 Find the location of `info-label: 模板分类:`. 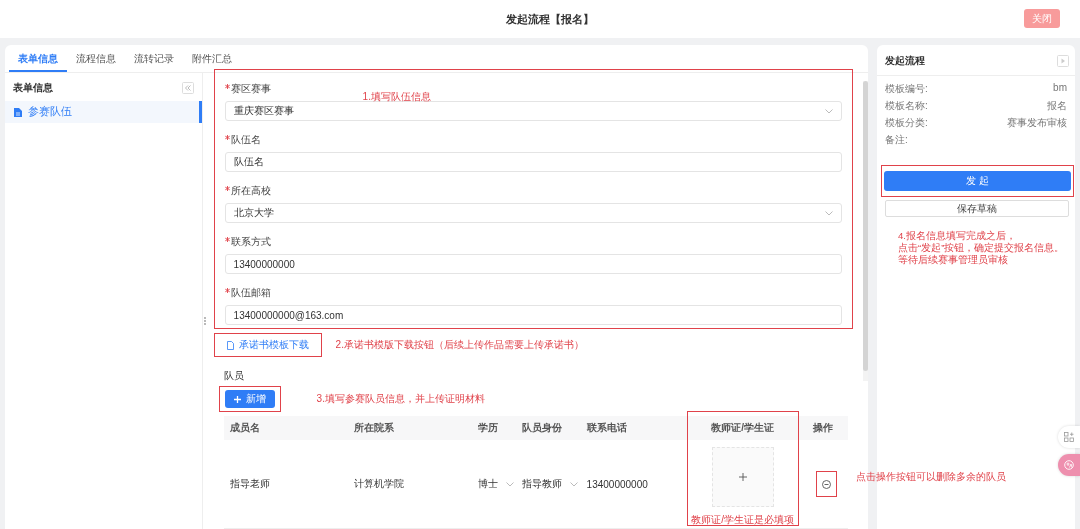

info-label: 模板分类: is located at coordinates (906, 123).